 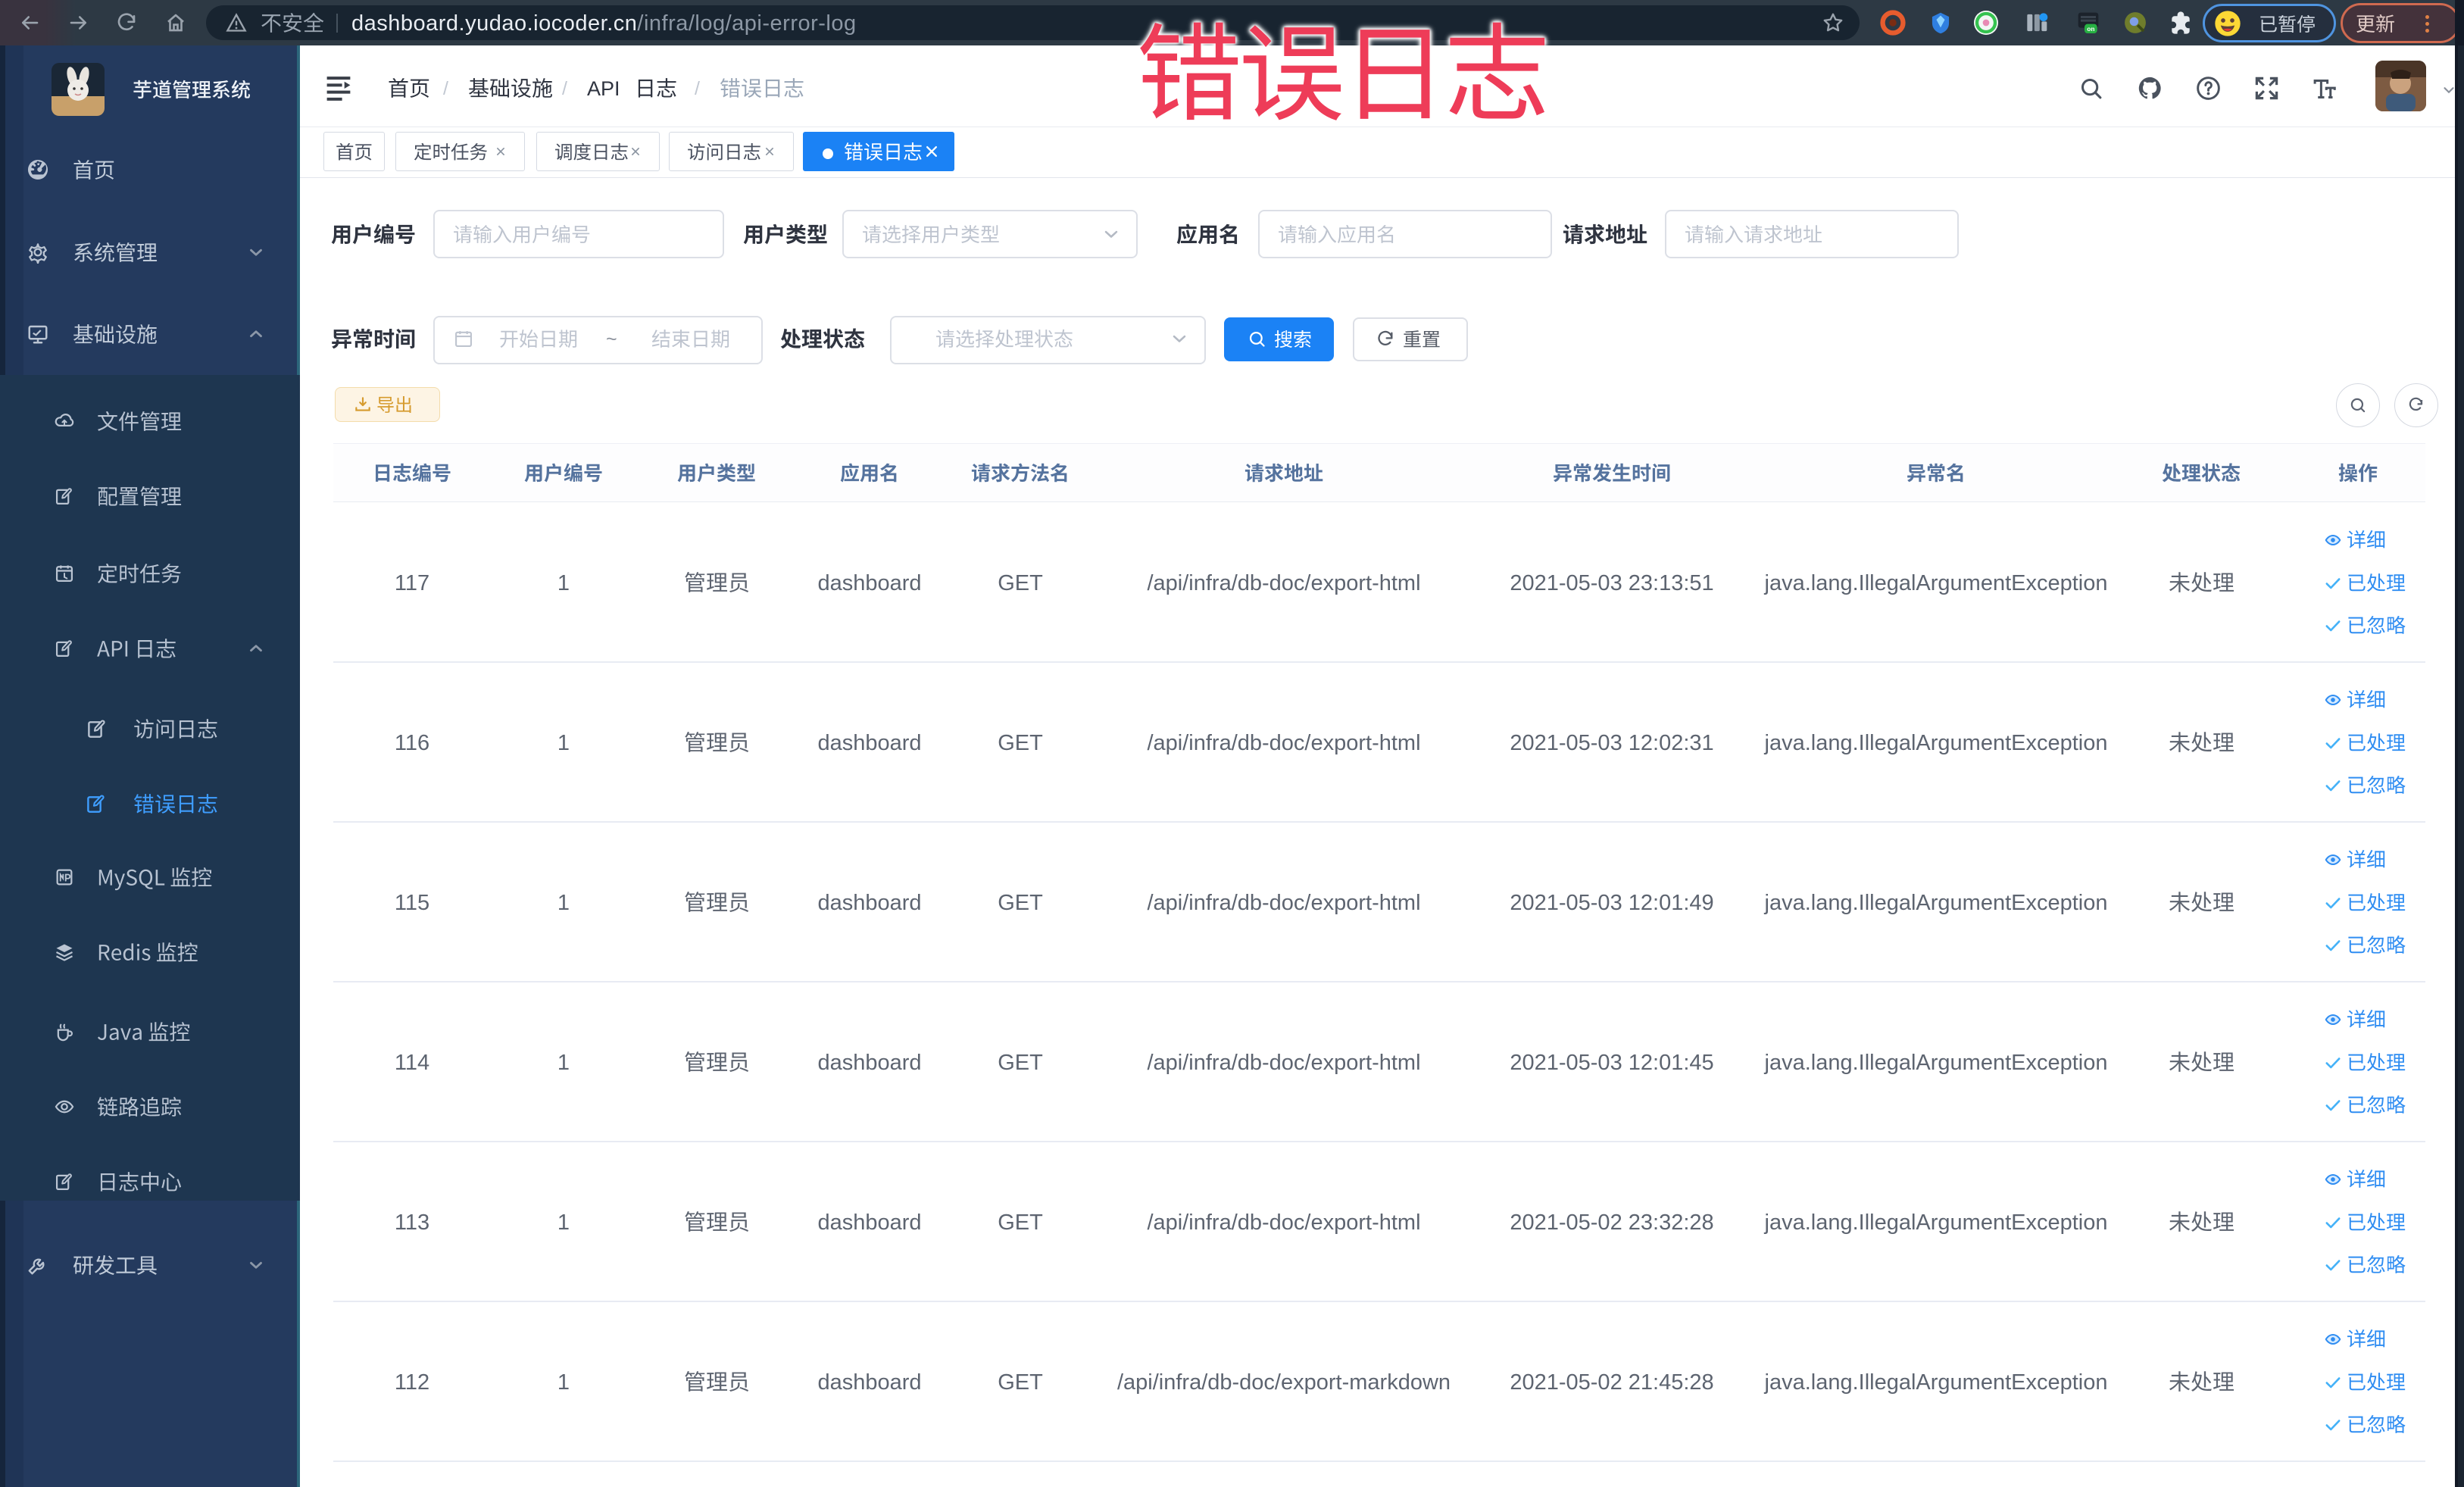 What do you see at coordinates (2090, 29) in the screenshot?
I see `svg-text: on` at bounding box center [2090, 29].